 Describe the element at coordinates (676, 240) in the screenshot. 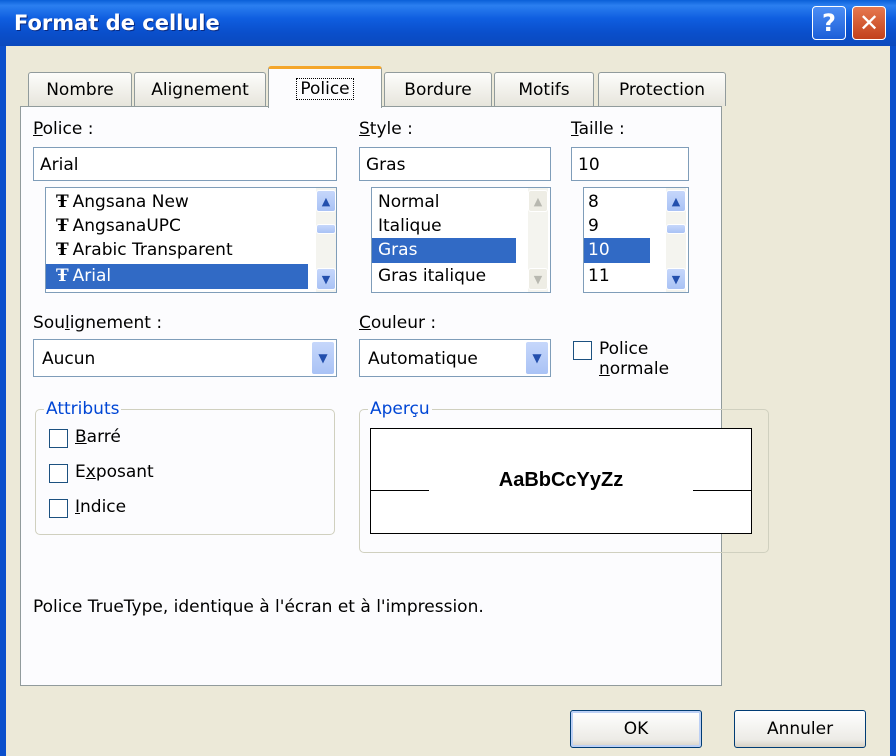

I see `taille-scrollbar: ▲ ▼` at that location.